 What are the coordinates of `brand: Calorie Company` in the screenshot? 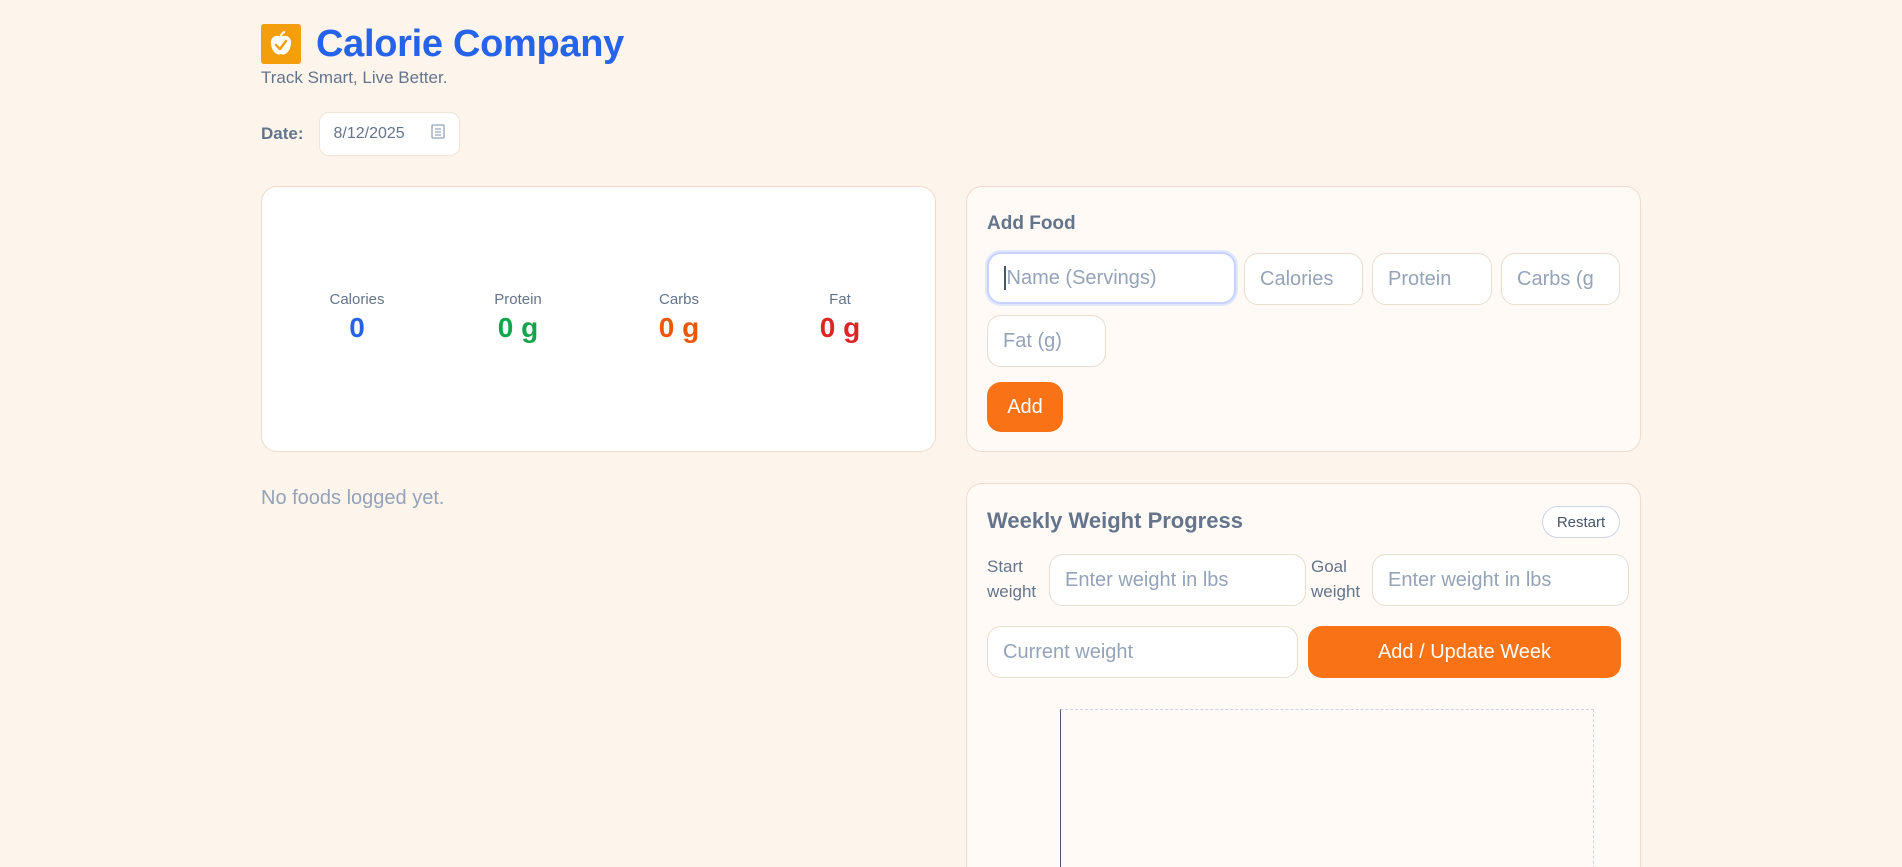 It's located at (442, 44).